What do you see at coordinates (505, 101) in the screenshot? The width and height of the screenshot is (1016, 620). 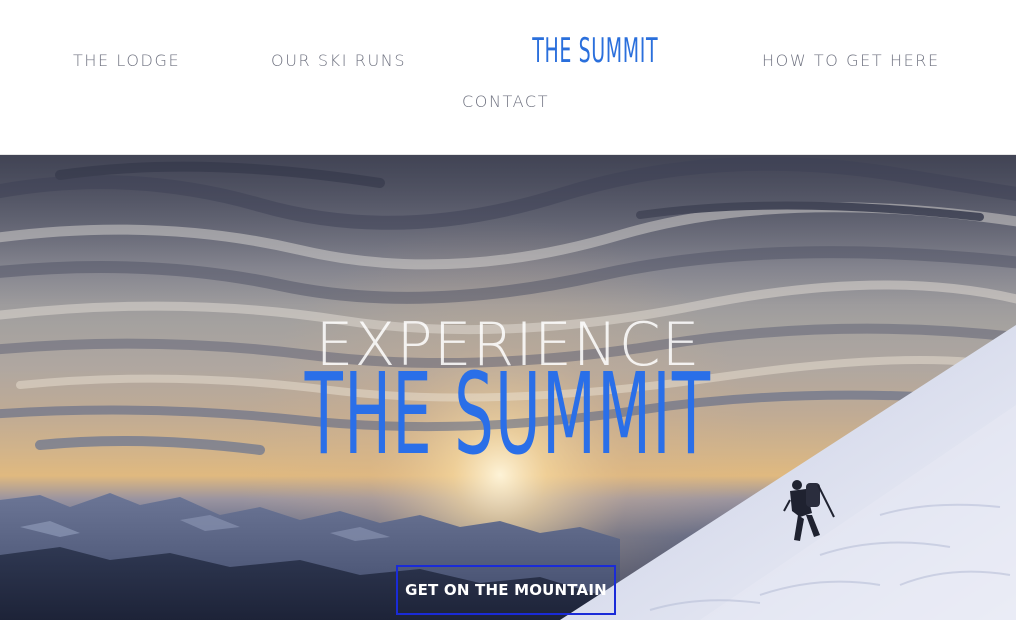 I see `nav-link-contact: CONTACT` at bounding box center [505, 101].